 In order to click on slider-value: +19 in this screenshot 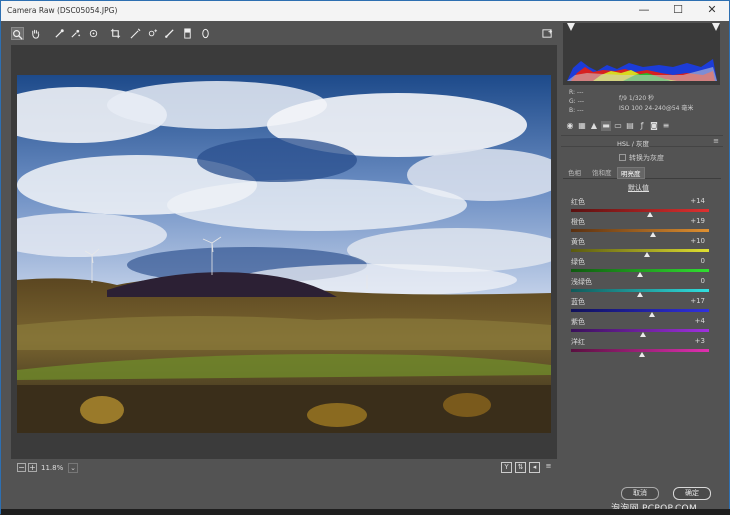, I will do `click(697, 221)`.